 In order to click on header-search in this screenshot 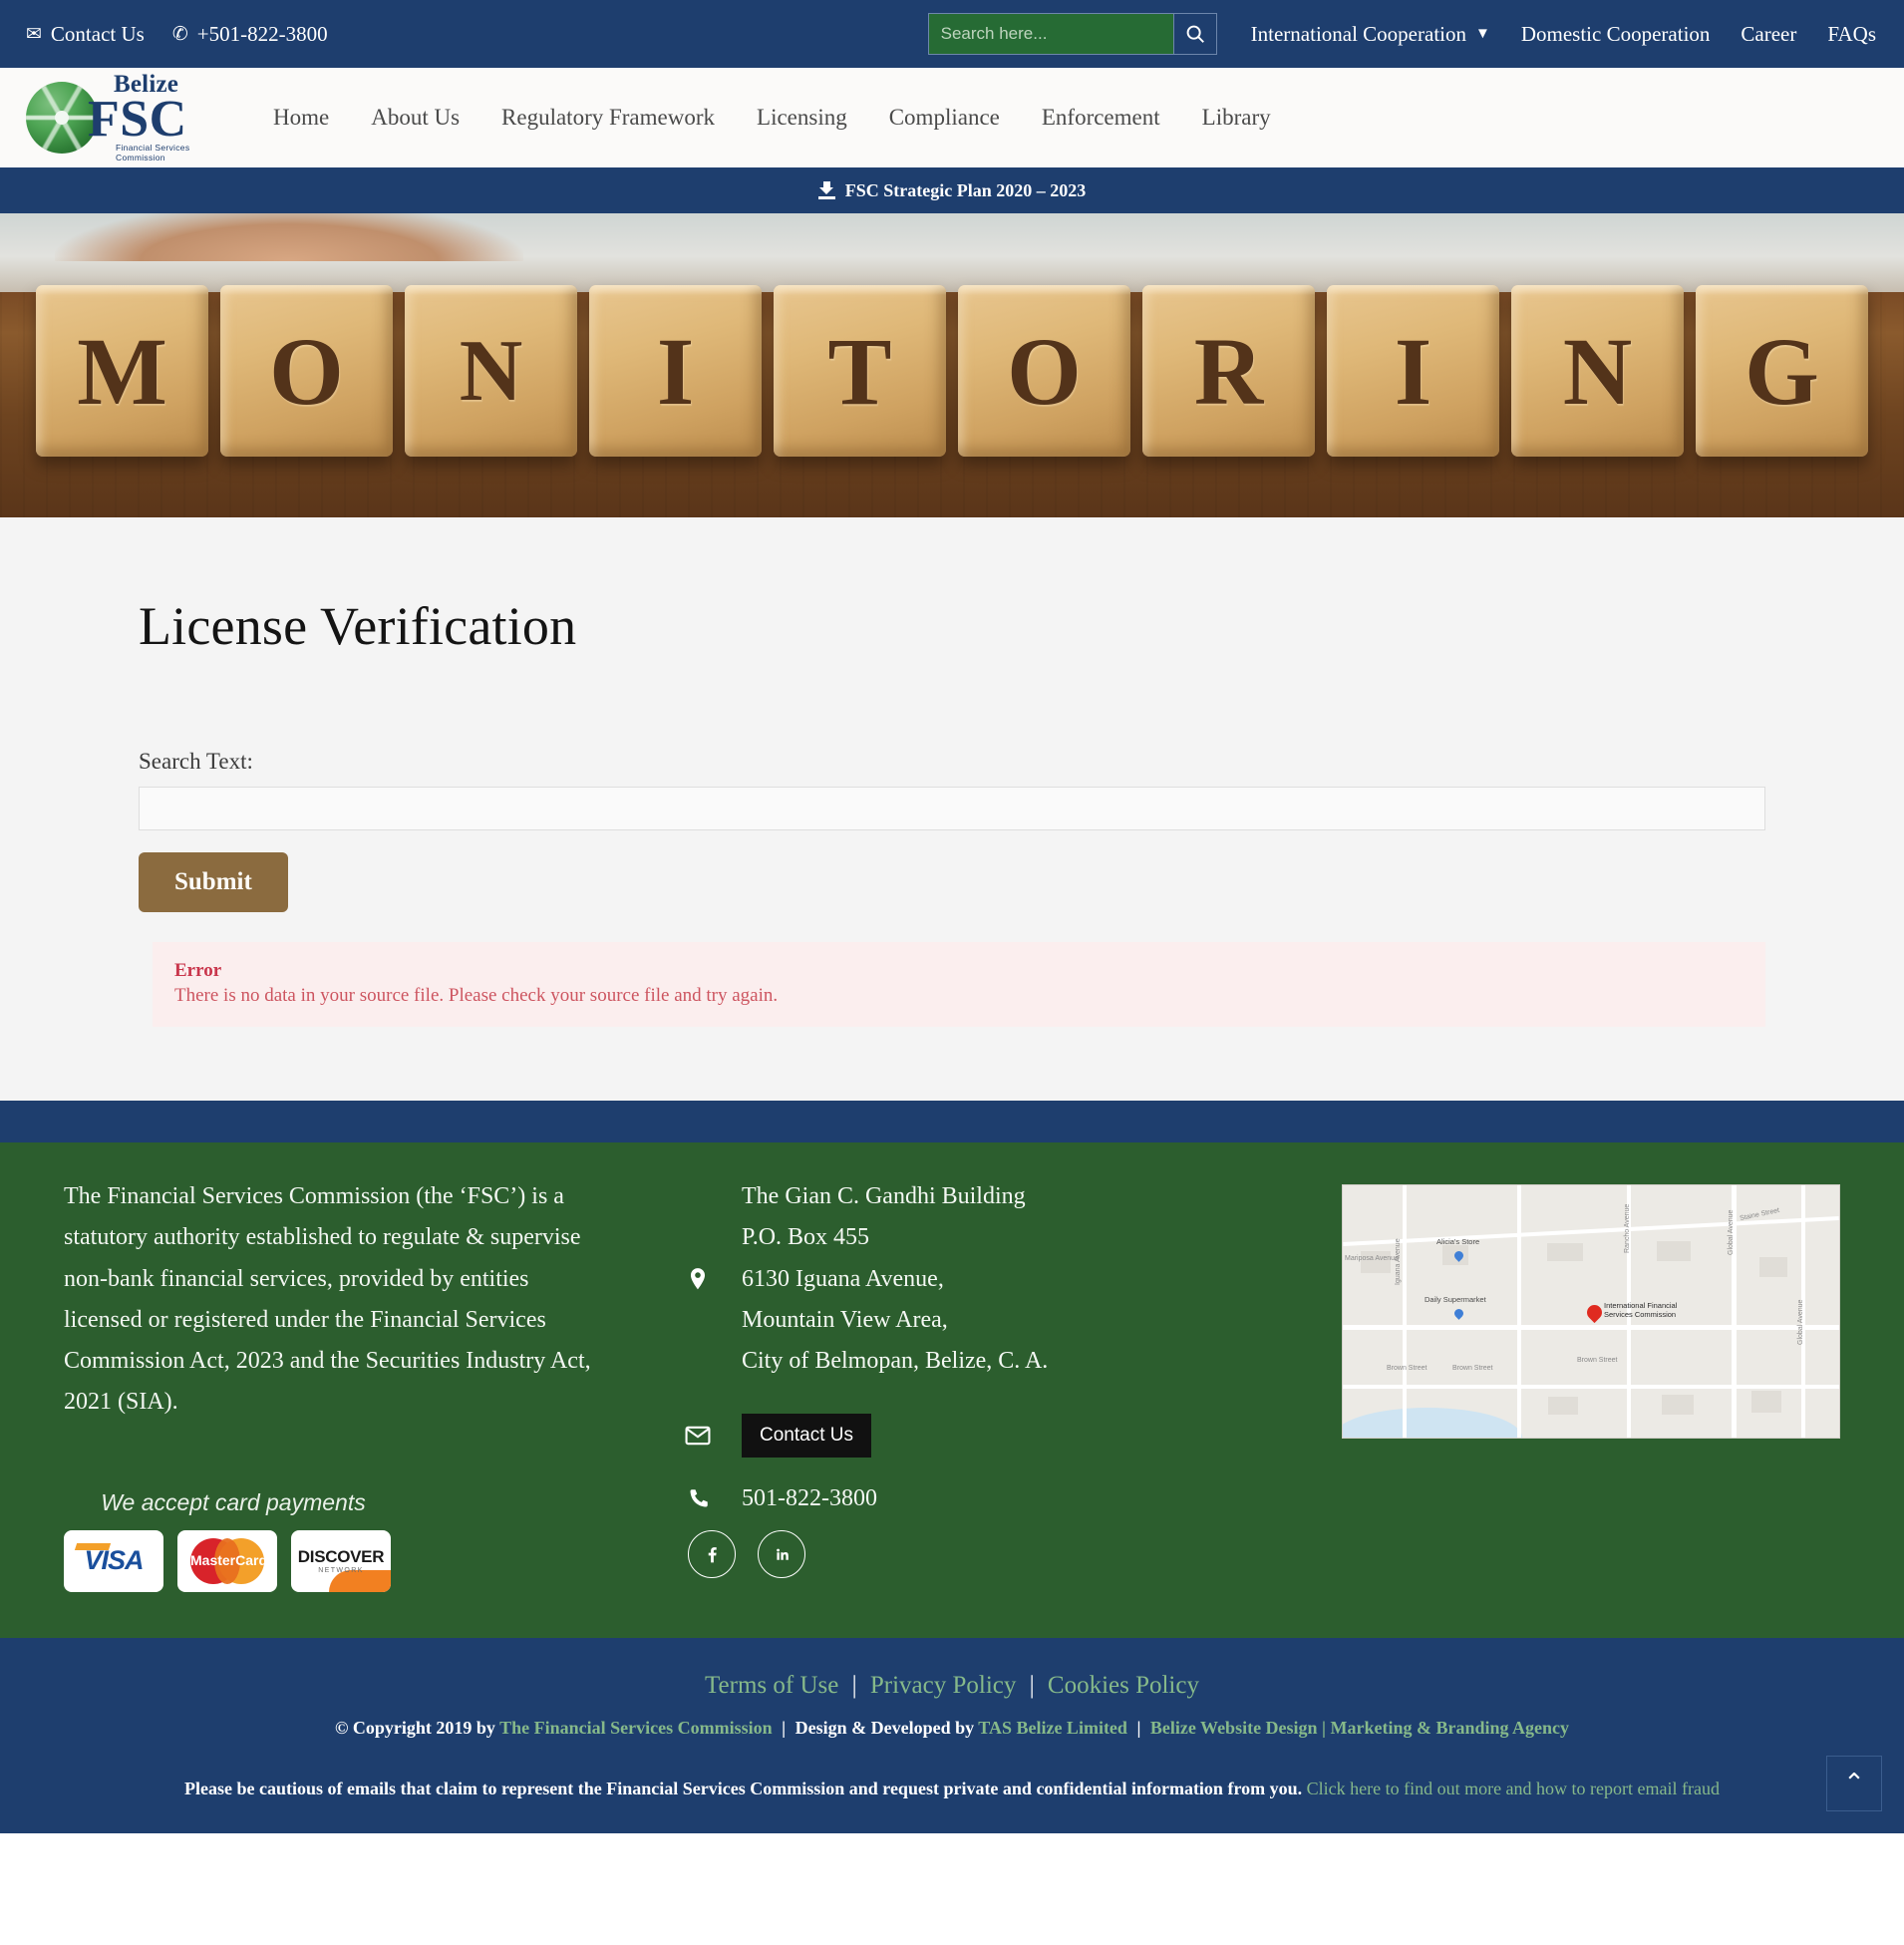, I will do `click(1072, 34)`.